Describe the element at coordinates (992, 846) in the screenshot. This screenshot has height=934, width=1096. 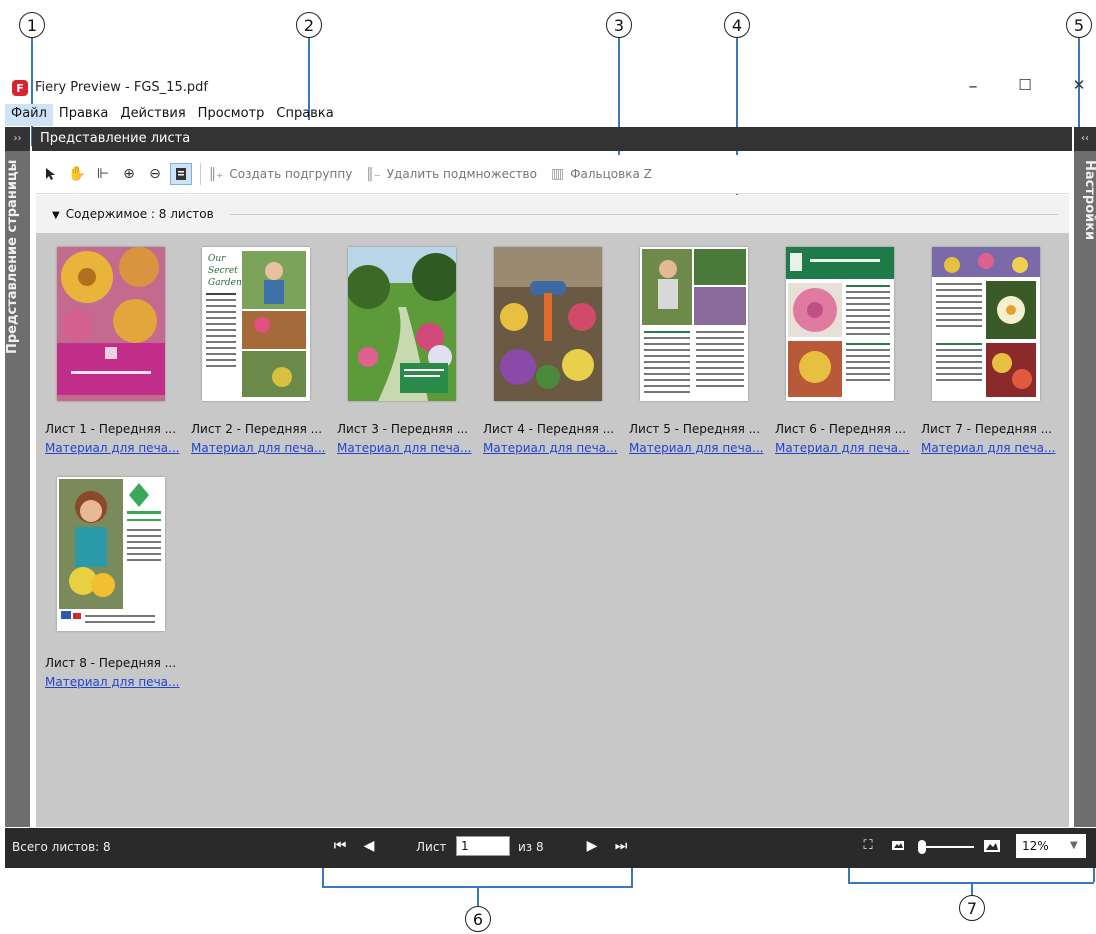
I see `large-thumbnail-icon` at that location.